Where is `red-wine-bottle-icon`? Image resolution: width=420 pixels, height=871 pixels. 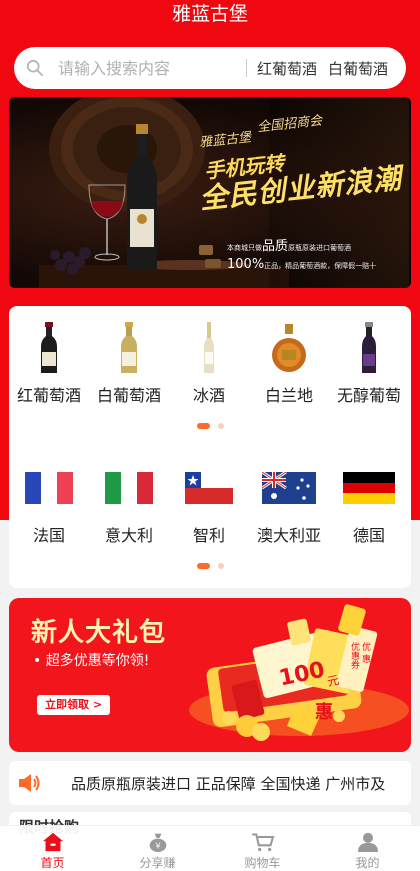
red-wine-bottle-icon is located at coordinates (49, 347).